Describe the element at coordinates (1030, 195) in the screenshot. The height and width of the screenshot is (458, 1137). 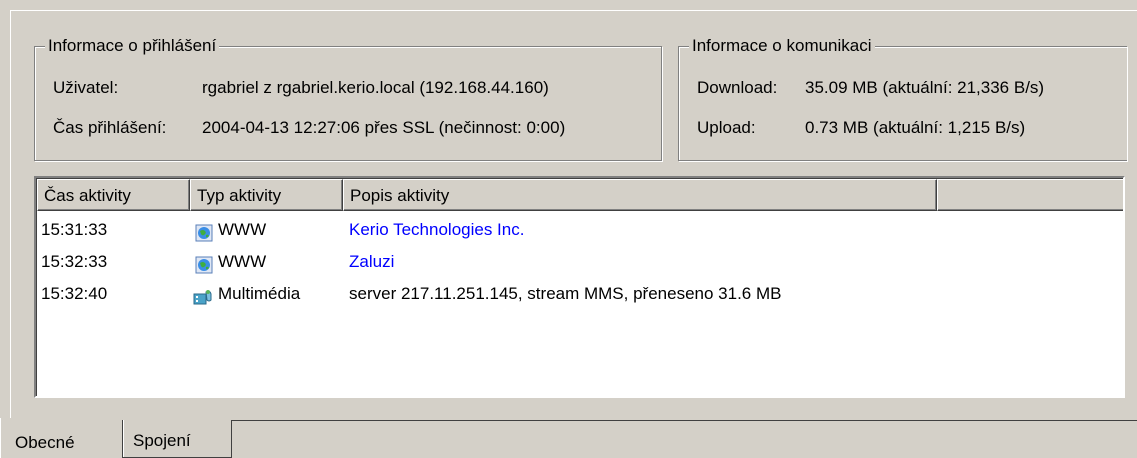
I see `column-header-extra` at that location.